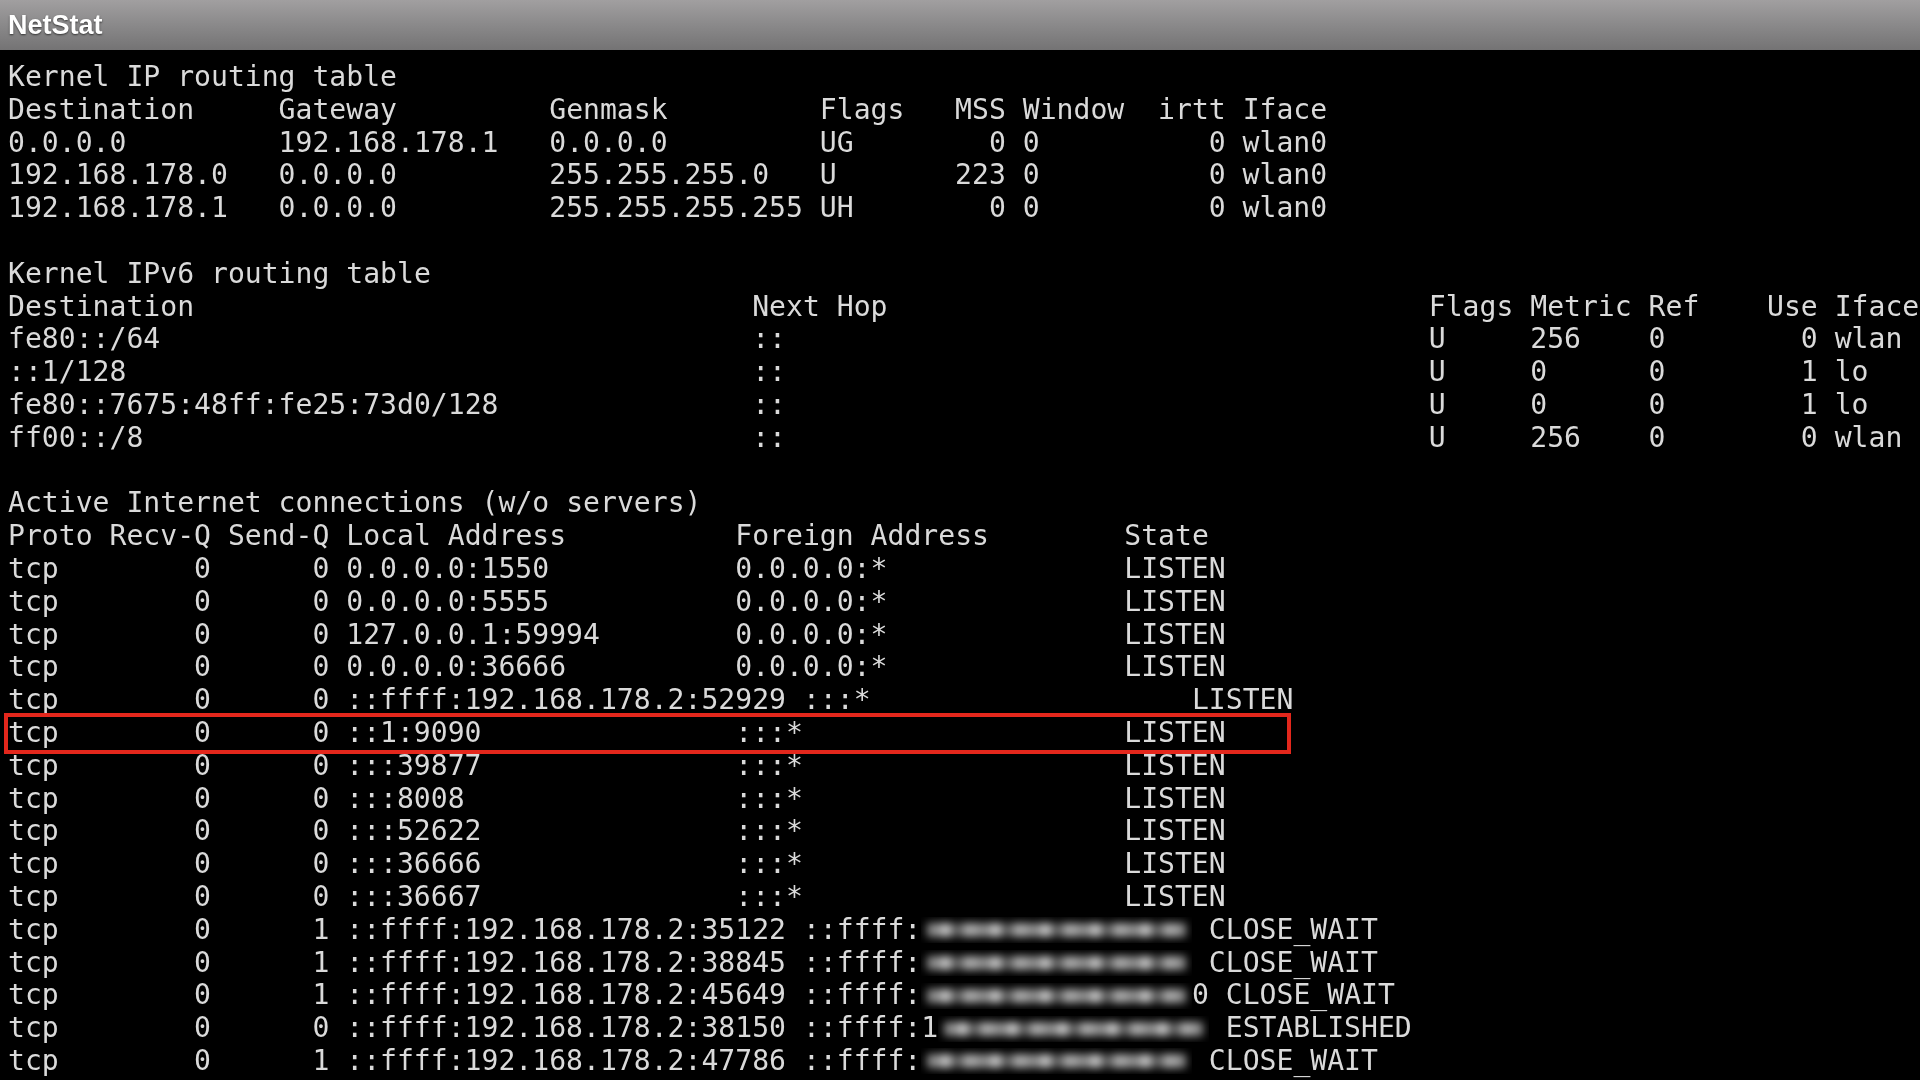  What do you see at coordinates (68, 372) in the screenshot?
I see `table-cell-text: ::1/128` at bounding box center [68, 372].